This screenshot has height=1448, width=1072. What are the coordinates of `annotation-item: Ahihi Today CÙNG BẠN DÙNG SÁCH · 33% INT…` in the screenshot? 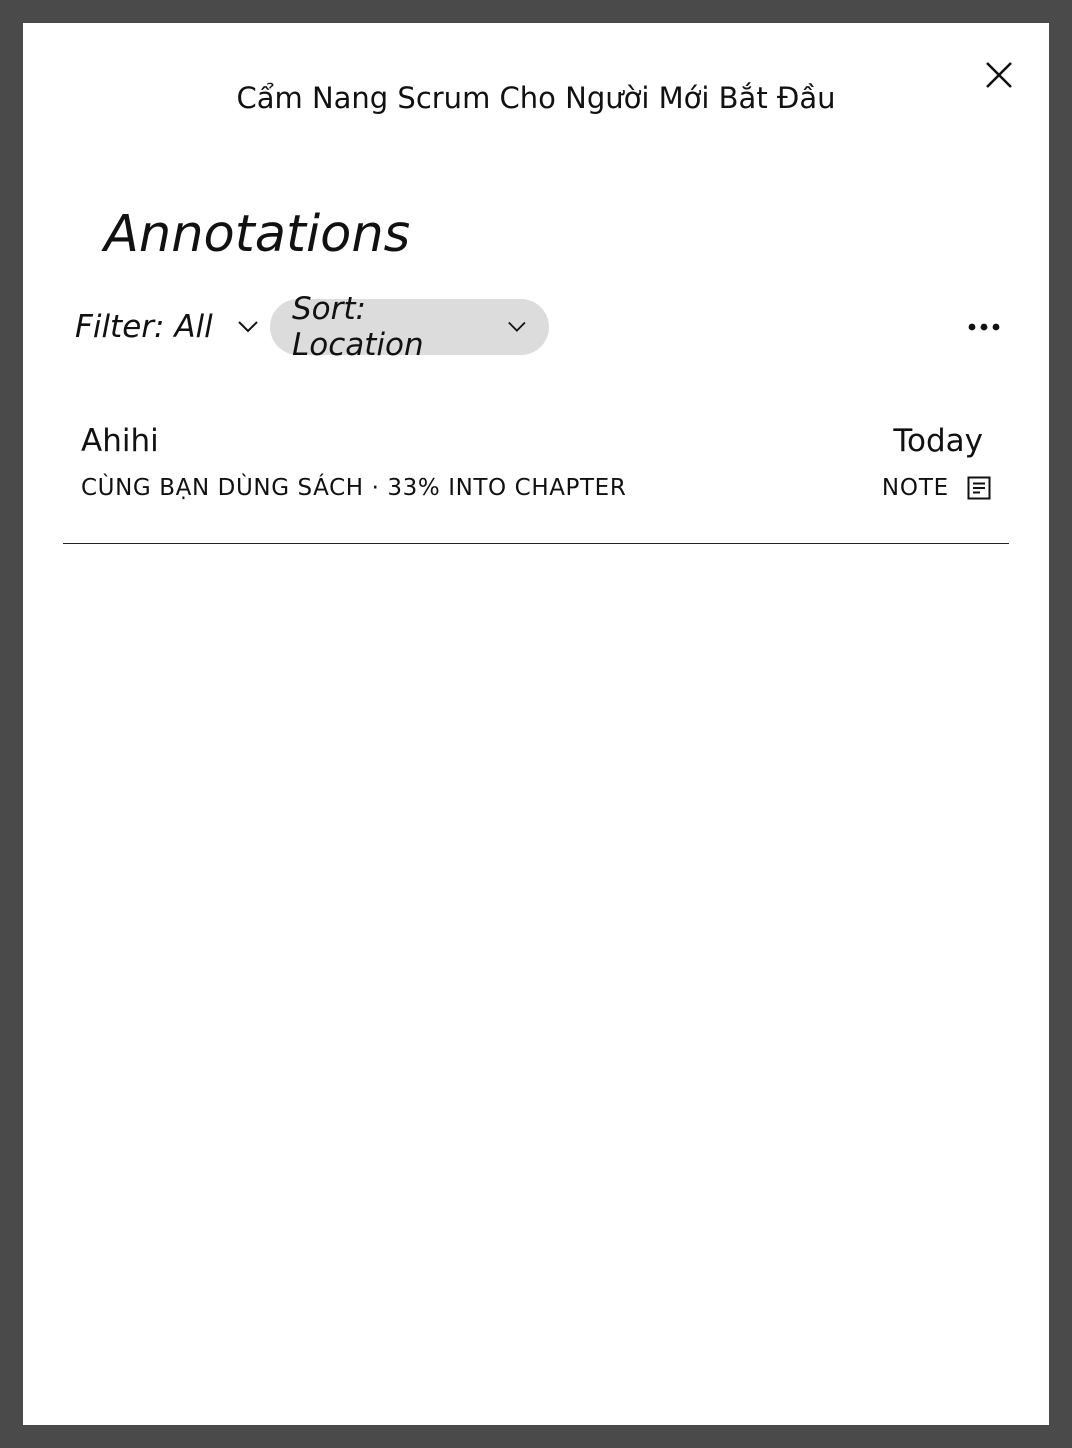 It's located at (536, 473).